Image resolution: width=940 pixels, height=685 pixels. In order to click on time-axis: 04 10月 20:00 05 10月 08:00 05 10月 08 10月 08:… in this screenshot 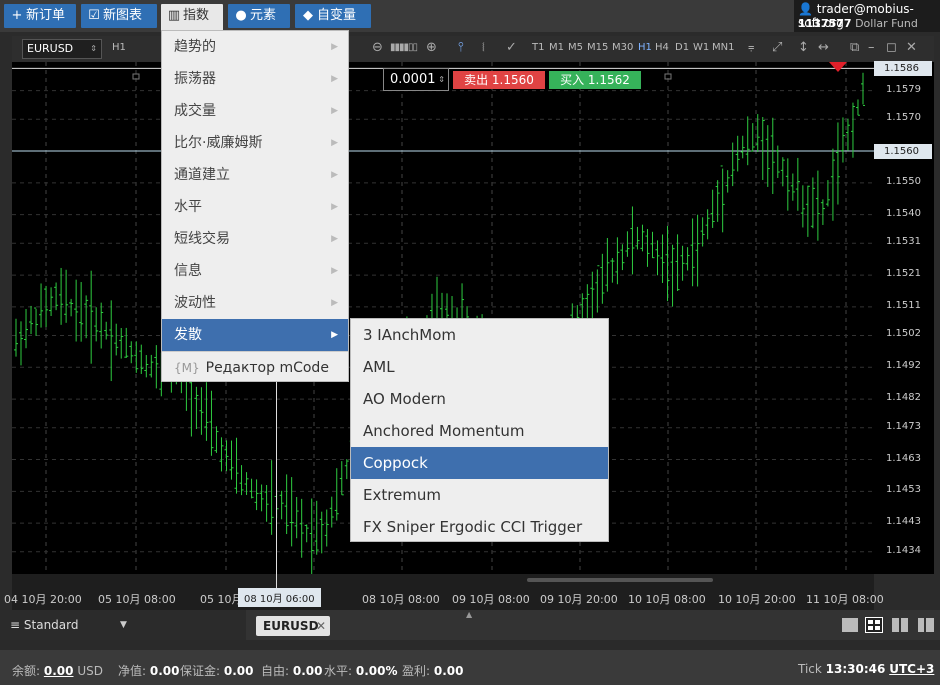, I will do `click(444, 592)`.